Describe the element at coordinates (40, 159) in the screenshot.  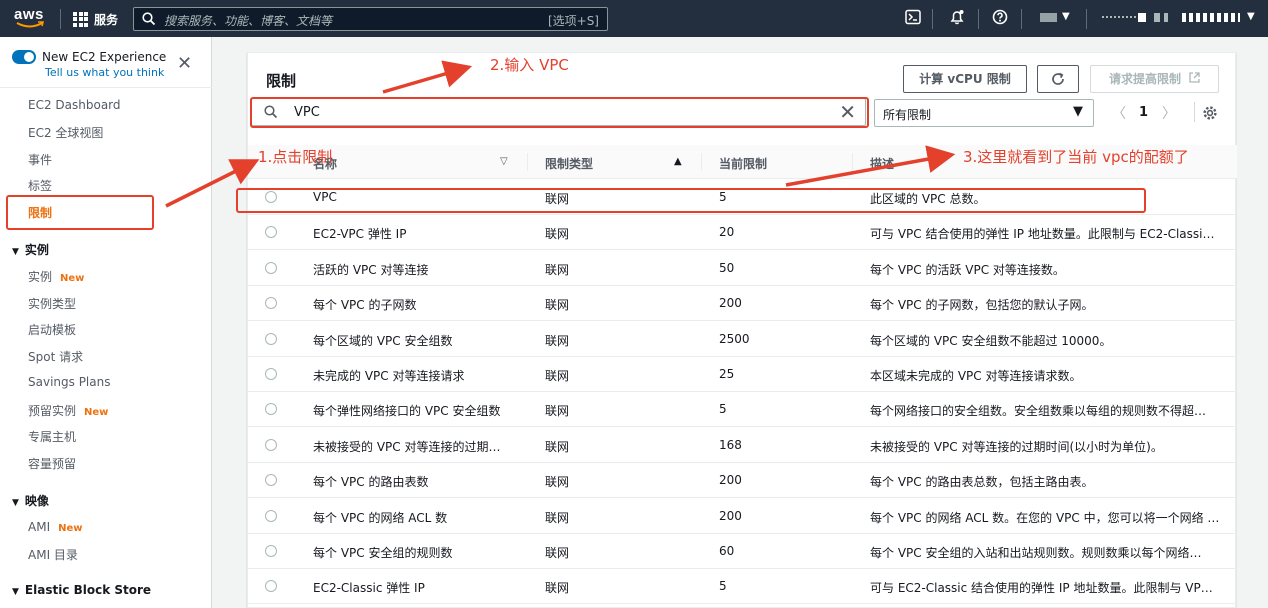
I see `sidebar-item-events: 事件` at that location.